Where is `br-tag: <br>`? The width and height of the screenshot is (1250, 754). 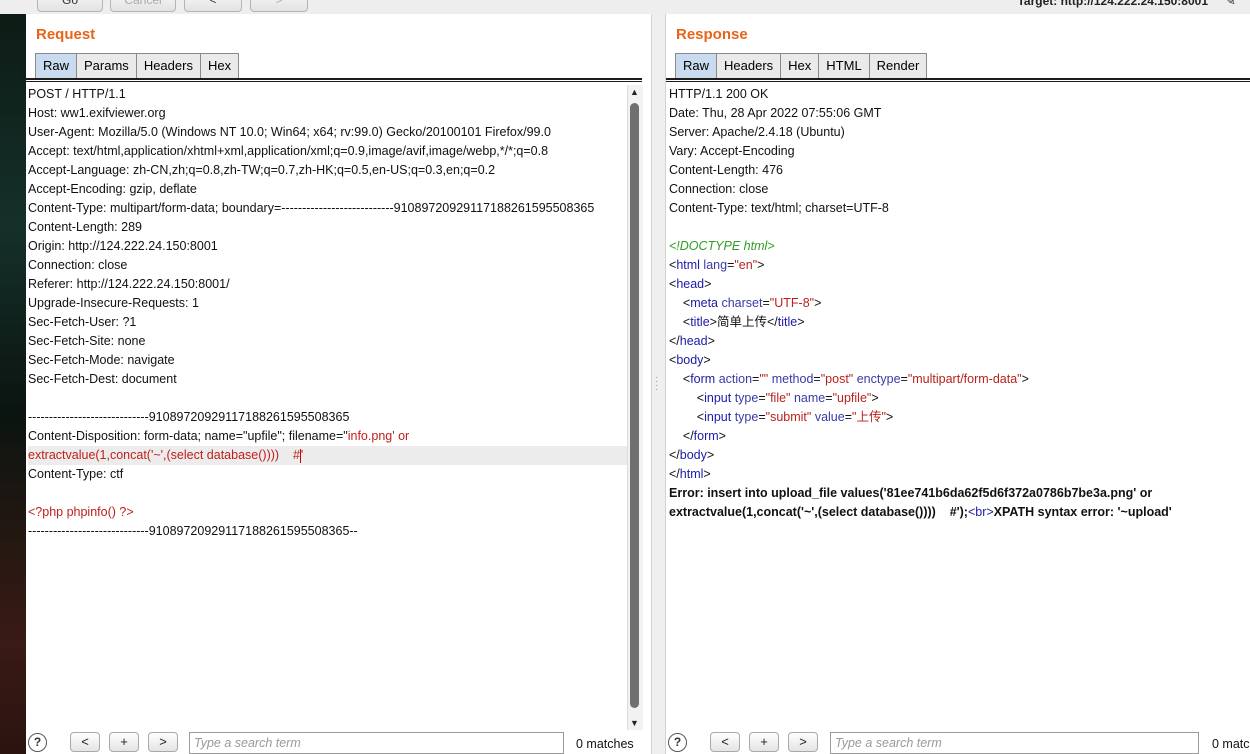
br-tag: <br> is located at coordinates (980, 512).